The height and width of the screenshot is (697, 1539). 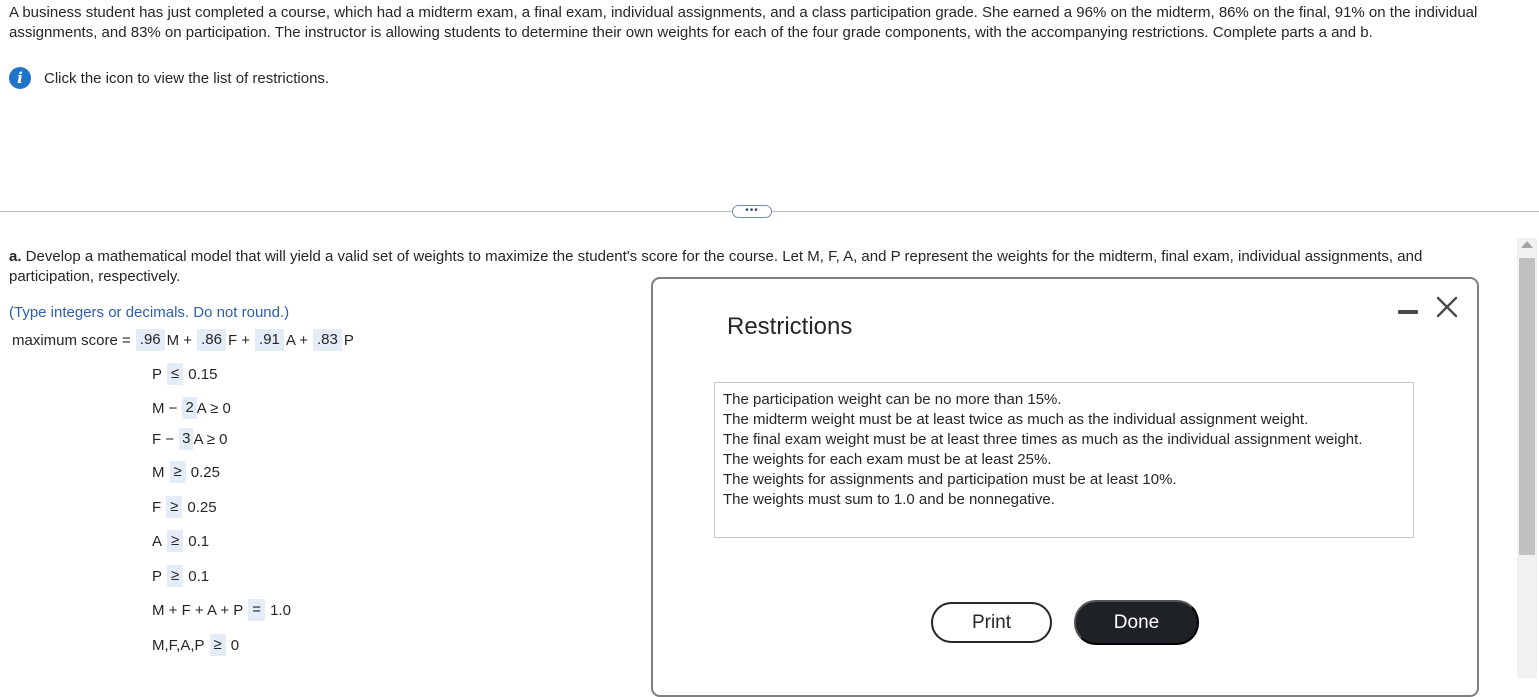 What do you see at coordinates (157, 507) in the screenshot?
I see `constraint-lhs: F` at bounding box center [157, 507].